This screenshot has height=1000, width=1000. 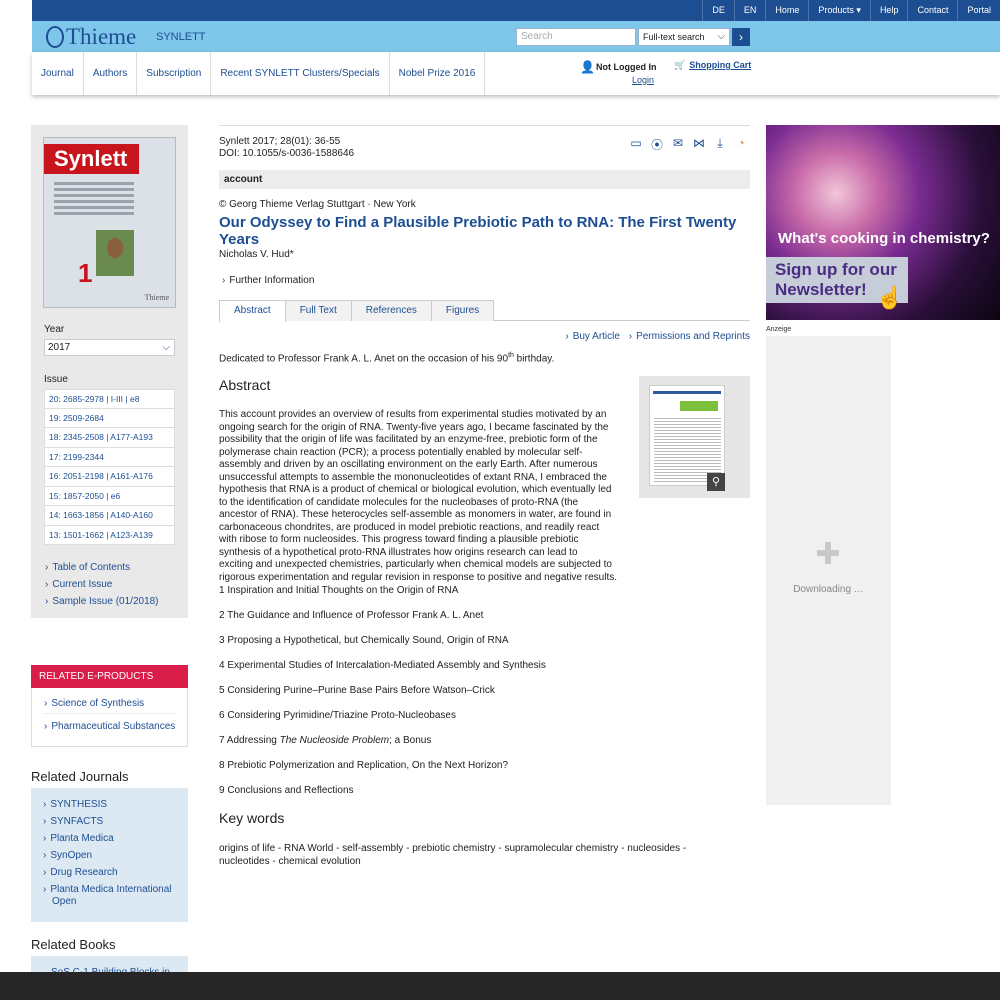 I want to click on nav-nobel: Nobel Prize 2016, so click(x=438, y=73).